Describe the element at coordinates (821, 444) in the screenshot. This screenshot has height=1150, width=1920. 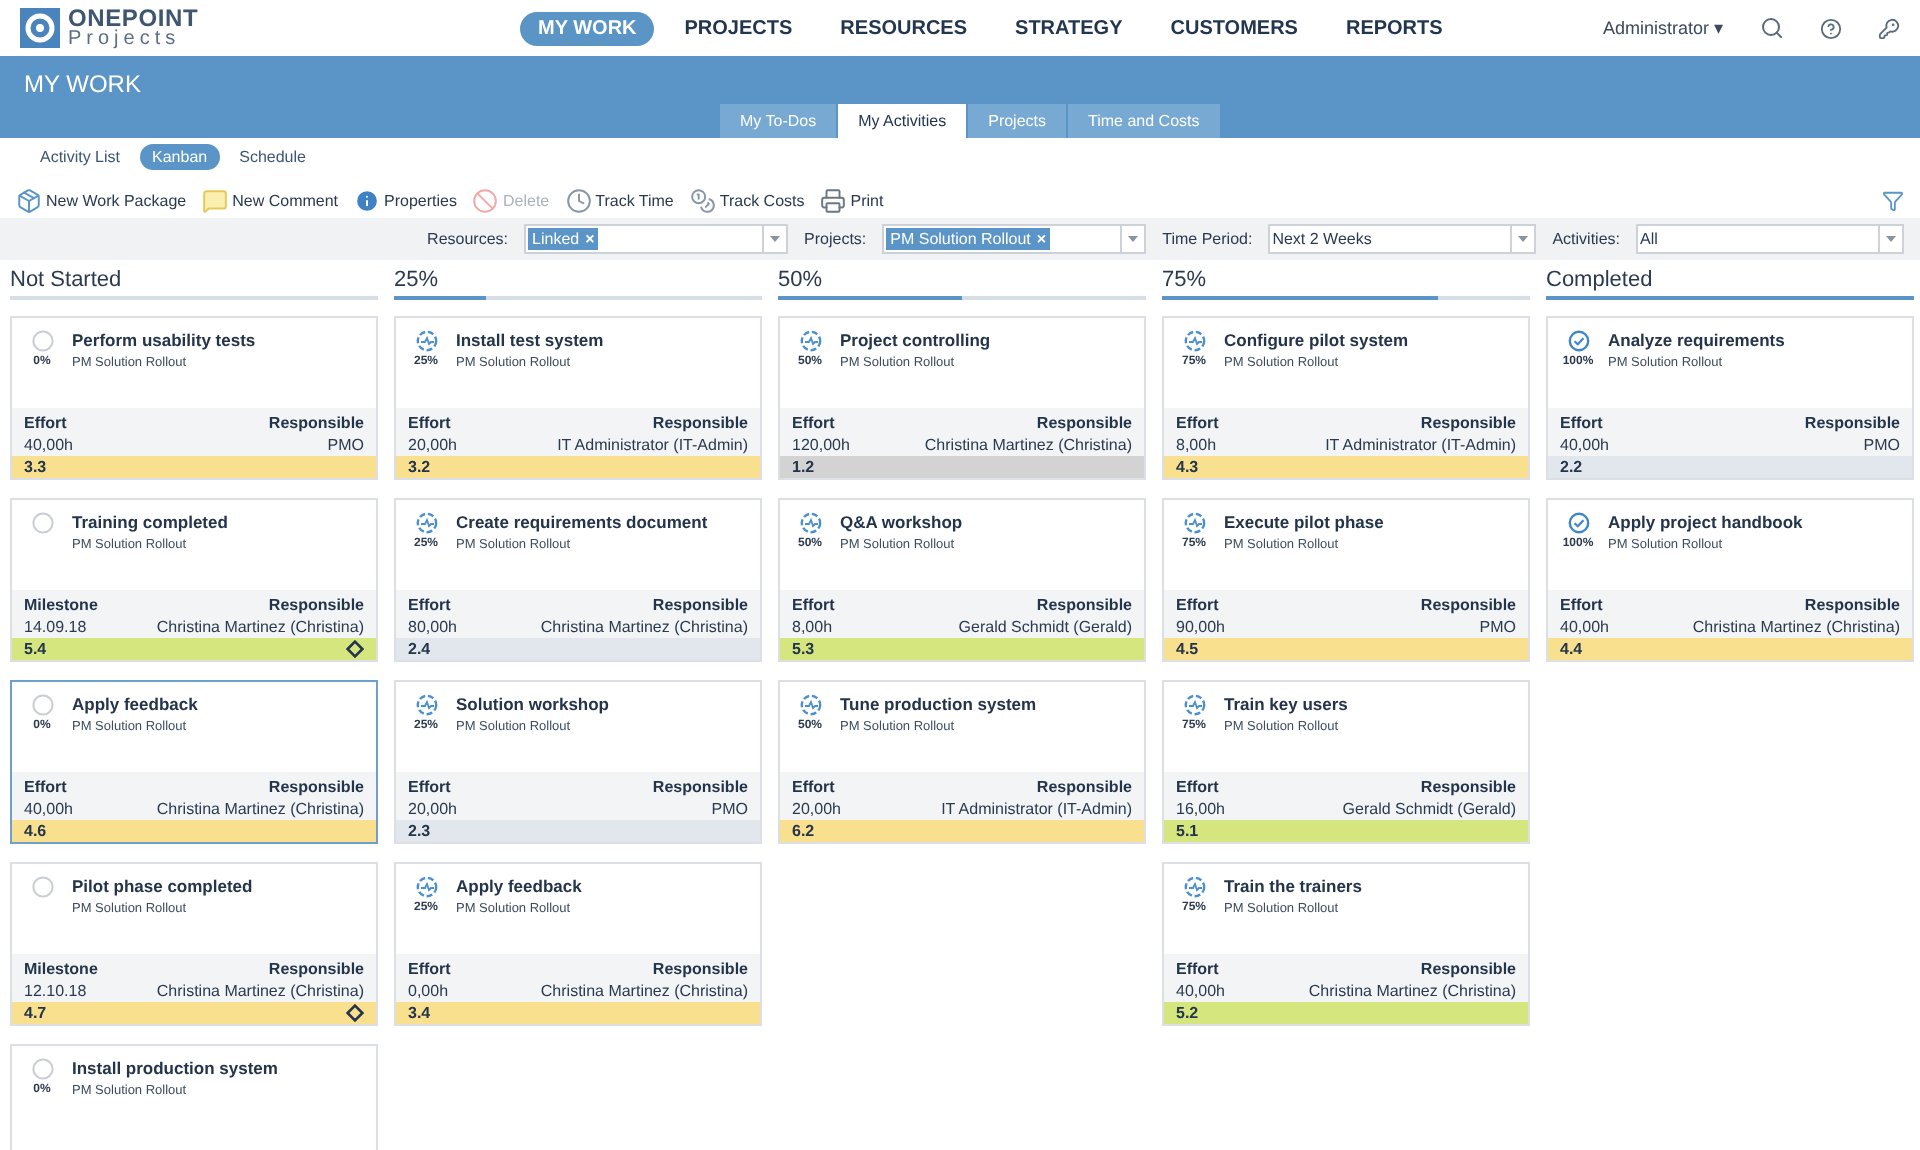
I see `field-value: 120,00h` at that location.